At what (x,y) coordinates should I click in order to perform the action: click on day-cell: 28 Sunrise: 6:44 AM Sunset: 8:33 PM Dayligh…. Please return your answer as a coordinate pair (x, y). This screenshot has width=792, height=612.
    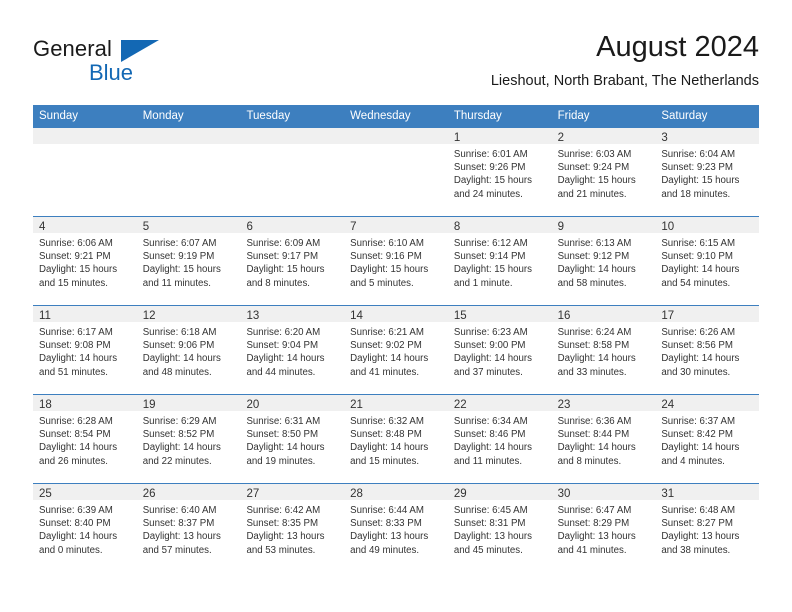
    Looking at the image, I should click on (396, 528).